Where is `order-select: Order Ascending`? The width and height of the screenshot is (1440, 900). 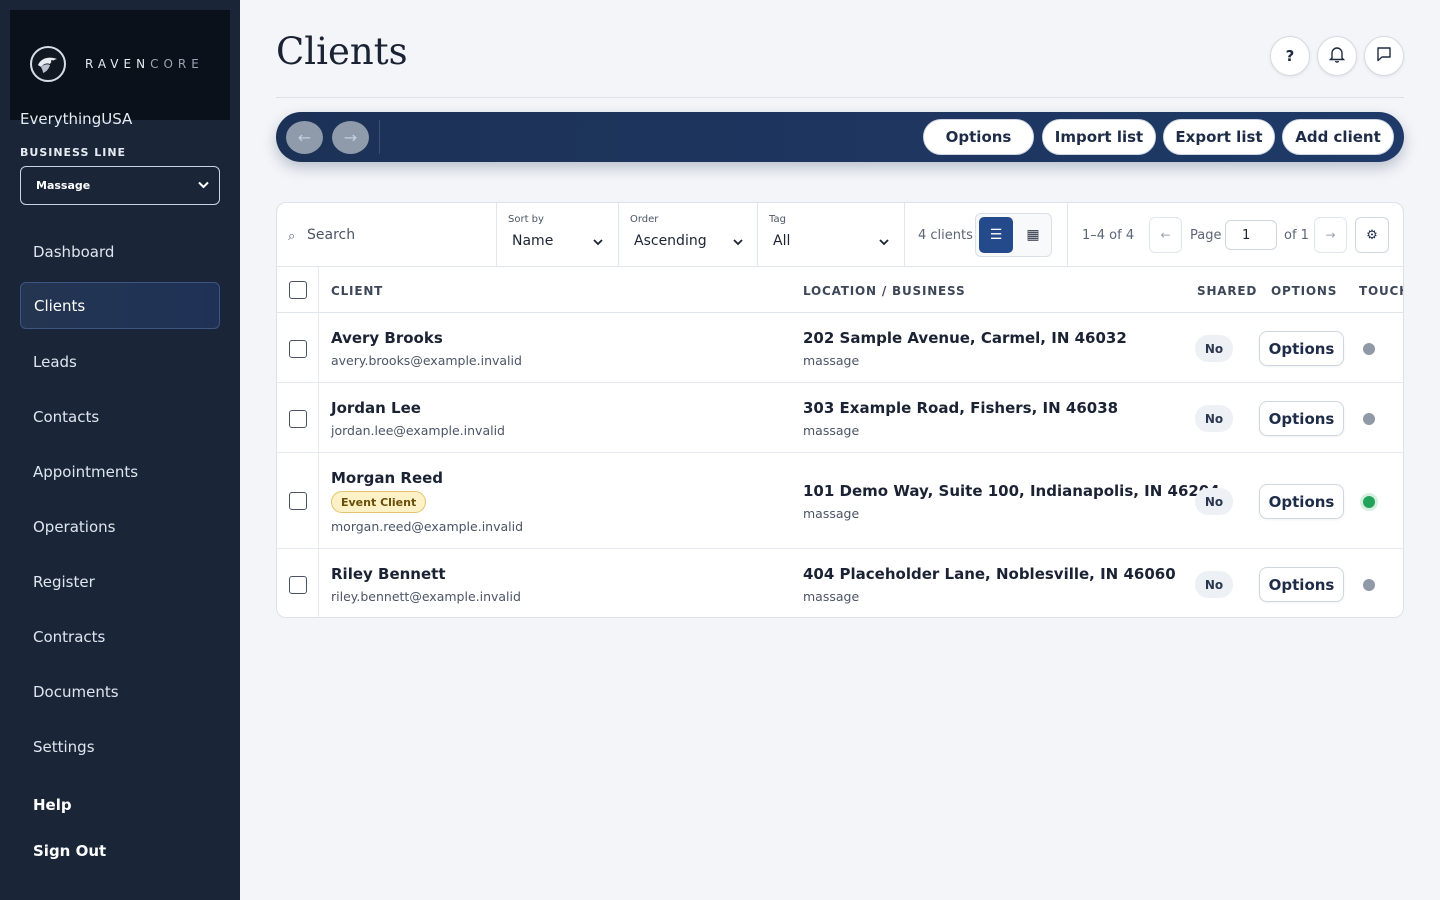
order-select: Order Ascending is located at coordinates (688, 234).